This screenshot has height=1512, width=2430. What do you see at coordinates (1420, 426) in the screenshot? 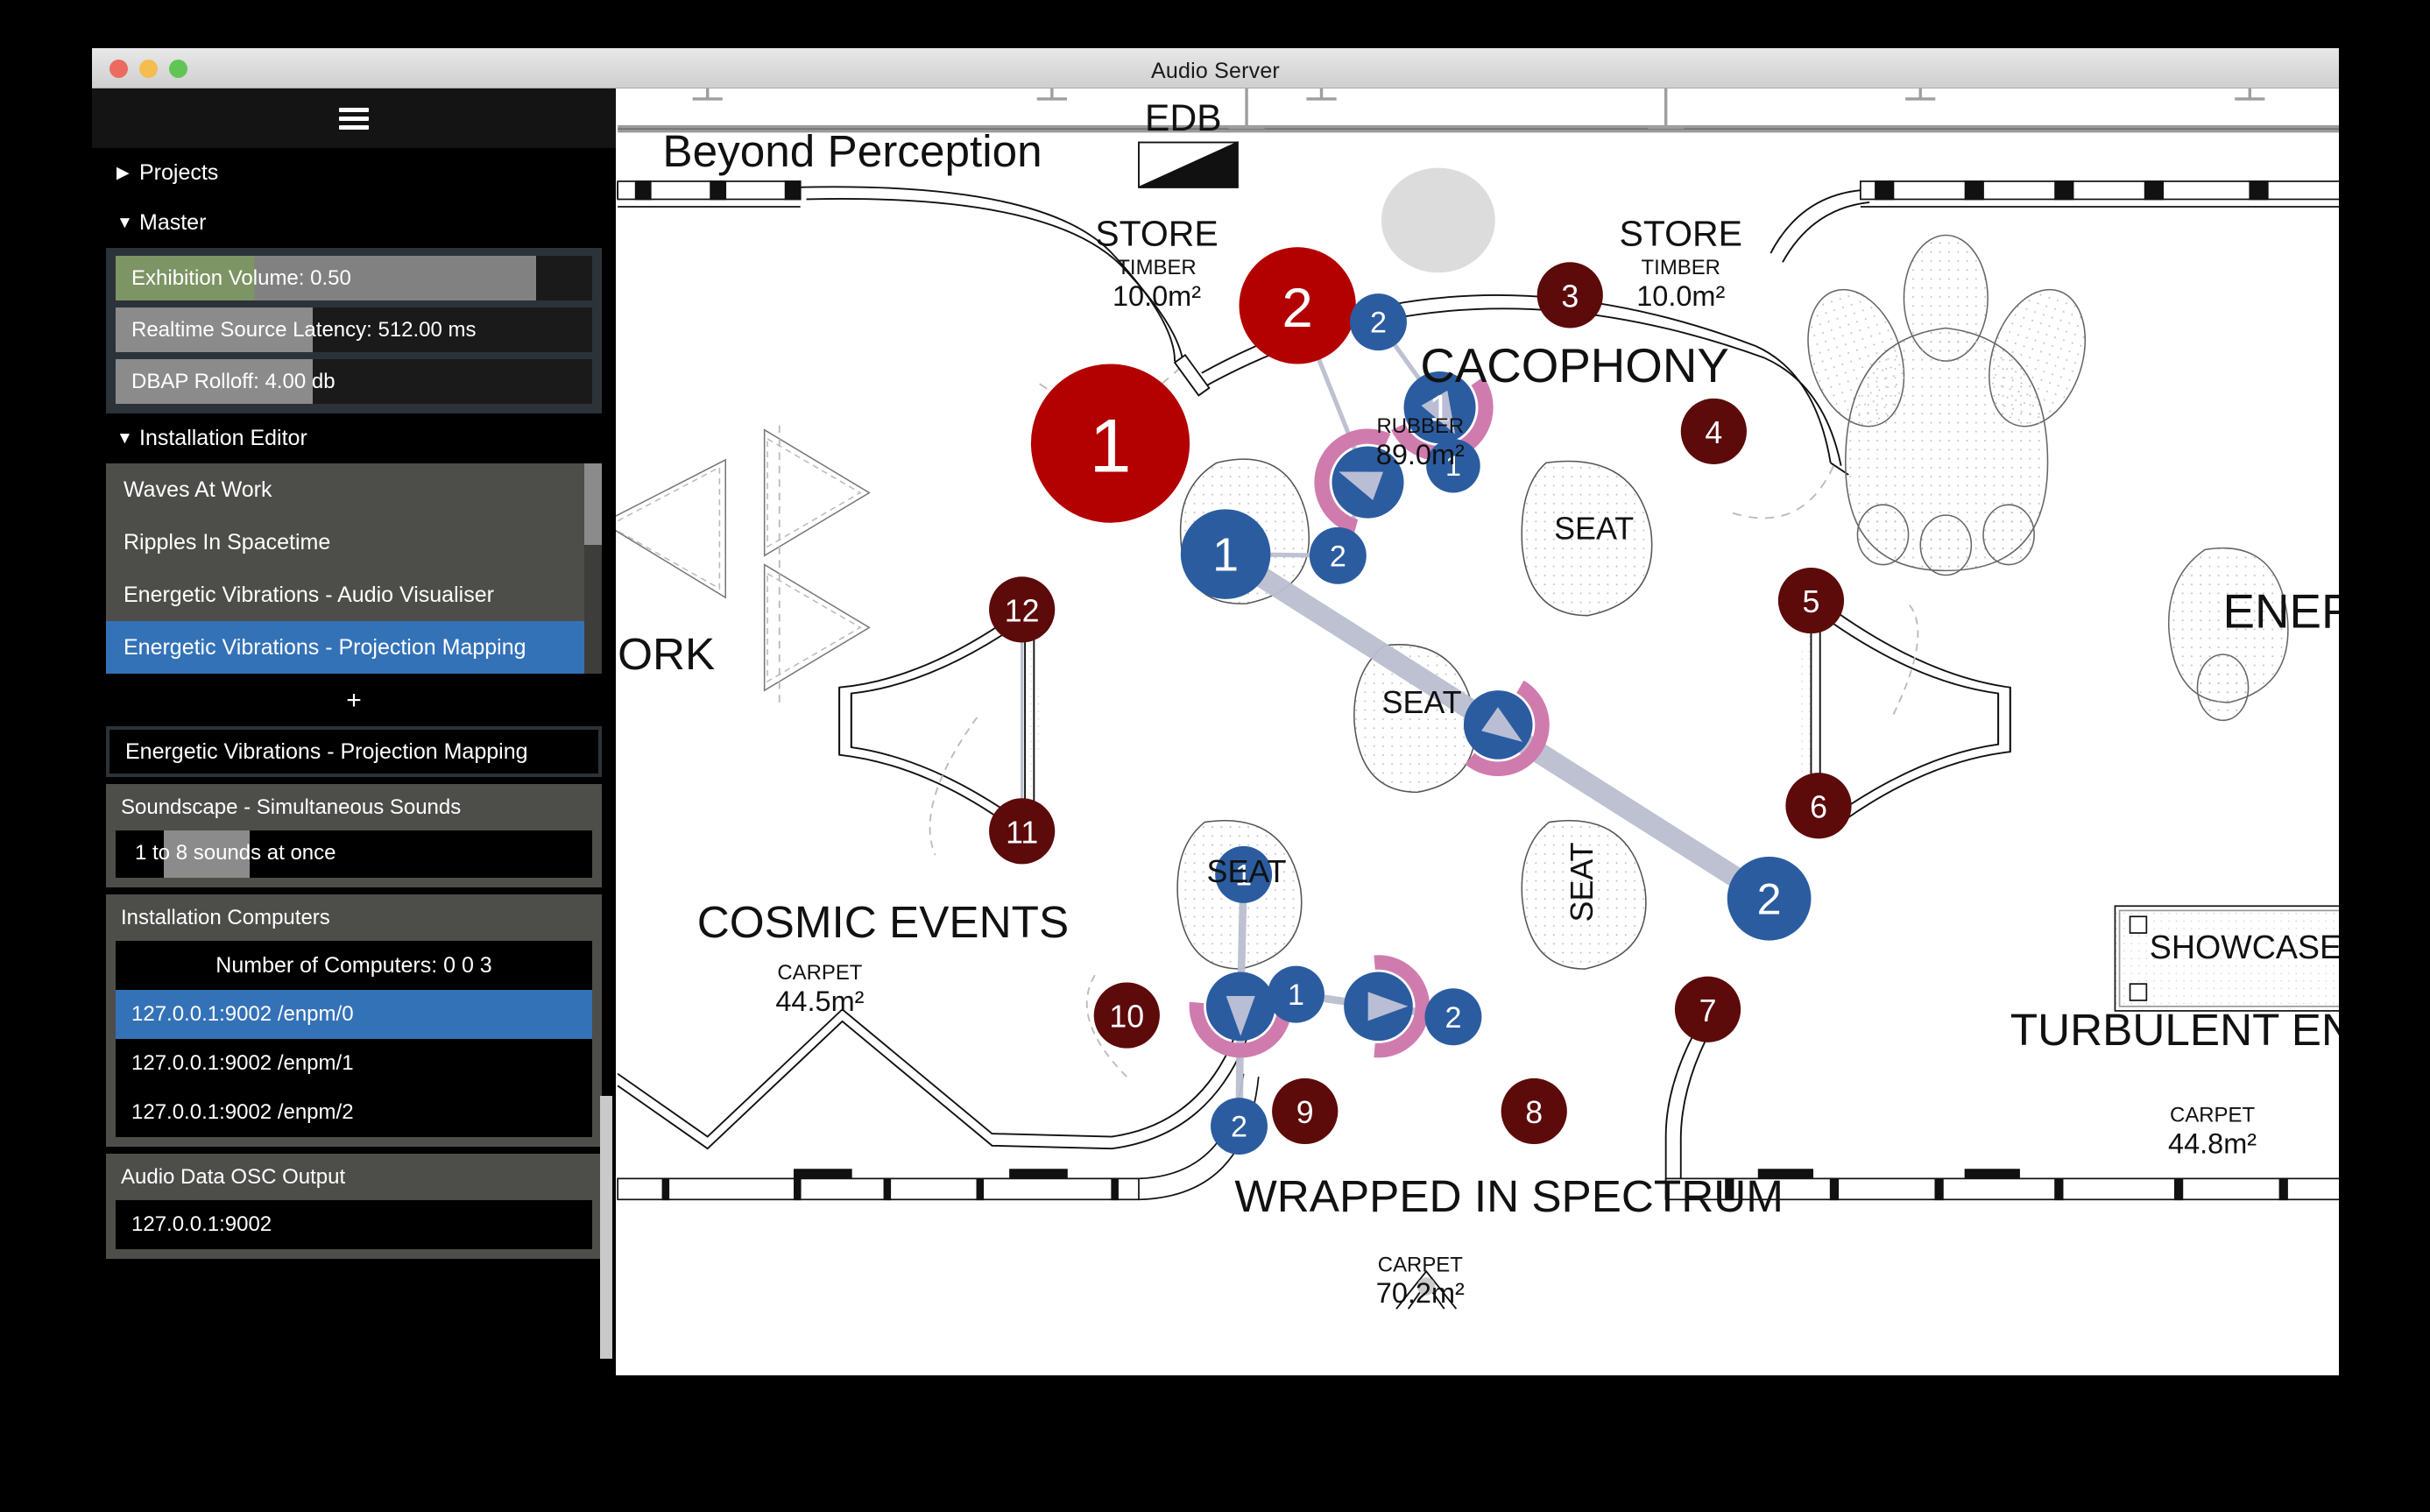
I see `room-material: RUBBER` at bounding box center [1420, 426].